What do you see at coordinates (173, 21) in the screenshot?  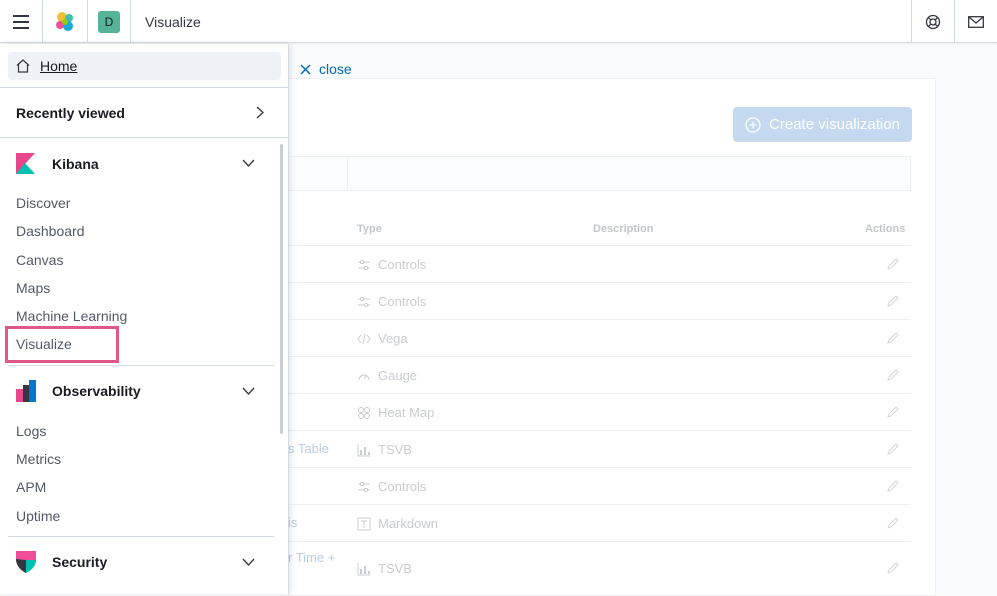 I see `page-title: Visualize` at bounding box center [173, 21].